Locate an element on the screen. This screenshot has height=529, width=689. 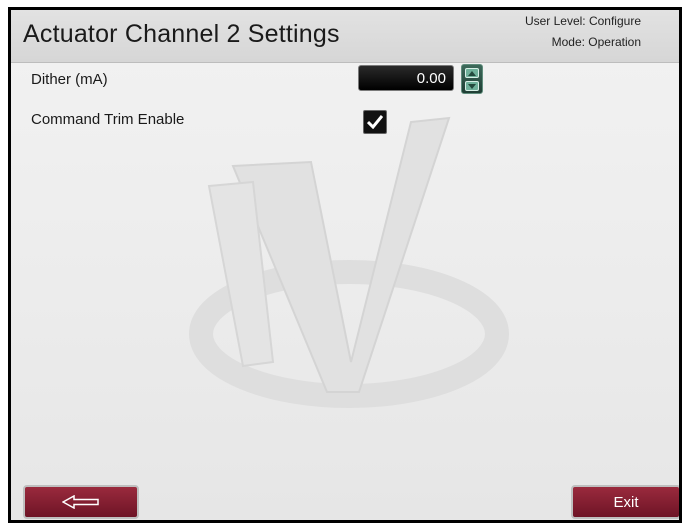
checkmark-icon is located at coordinates (375, 122).